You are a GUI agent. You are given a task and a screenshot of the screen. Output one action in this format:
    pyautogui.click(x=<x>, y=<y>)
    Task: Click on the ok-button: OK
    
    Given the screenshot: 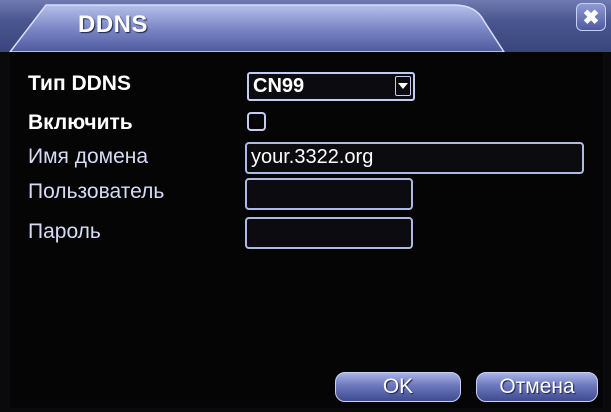 What is the action you would take?
    pyautogui.click(x=398, y=387)
    